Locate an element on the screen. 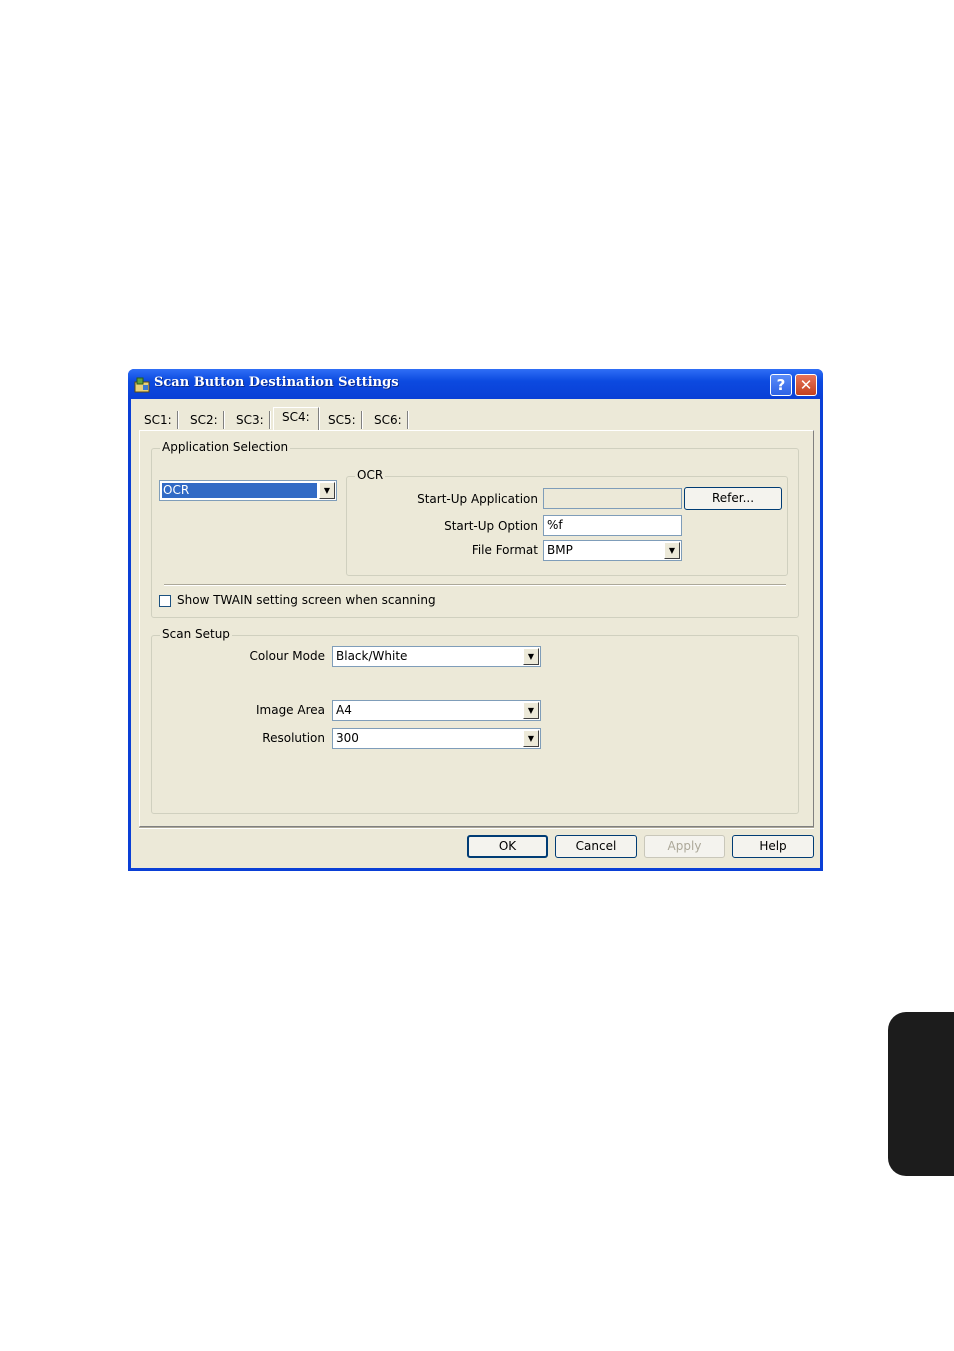 Image resolution: width=954 pixels, height=1351 pixels. image-area-label: Image Area is located at coordinates (290, 710).